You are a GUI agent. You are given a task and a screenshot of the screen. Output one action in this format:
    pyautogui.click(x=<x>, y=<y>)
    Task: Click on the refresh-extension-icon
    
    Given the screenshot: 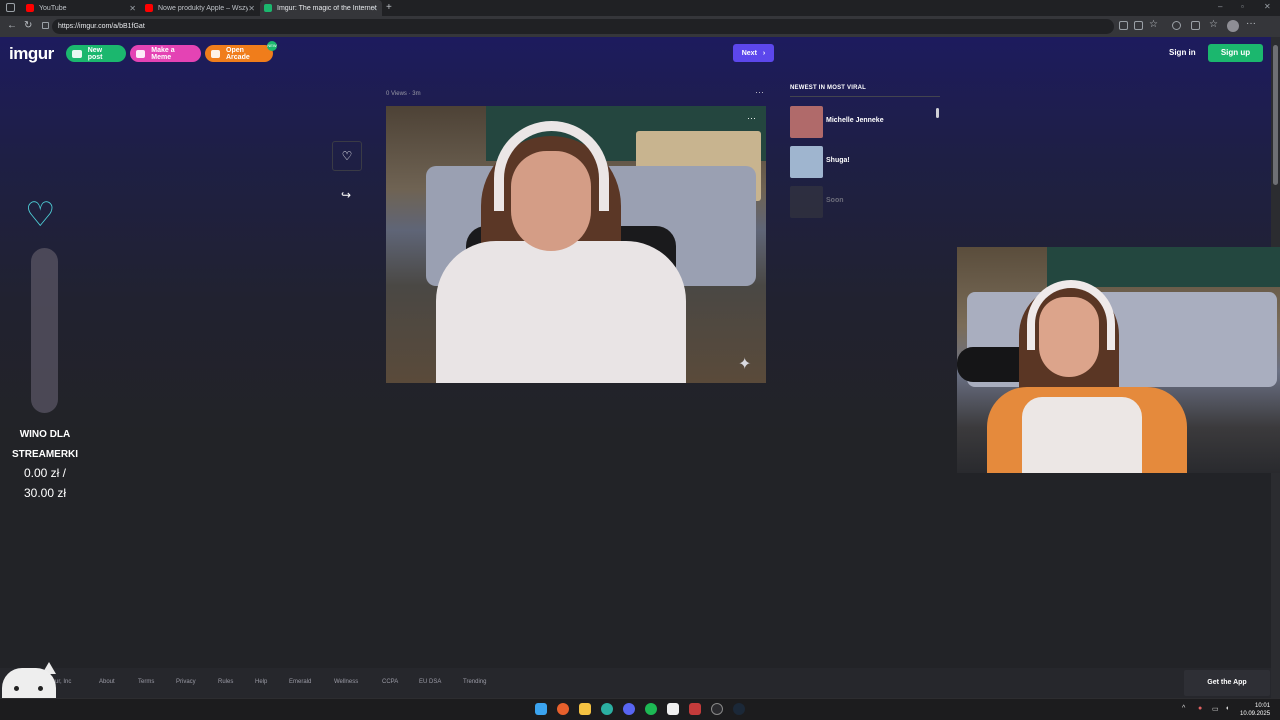 What is the action you would take?
    pyautogui.click(x=1176, y=25)
    